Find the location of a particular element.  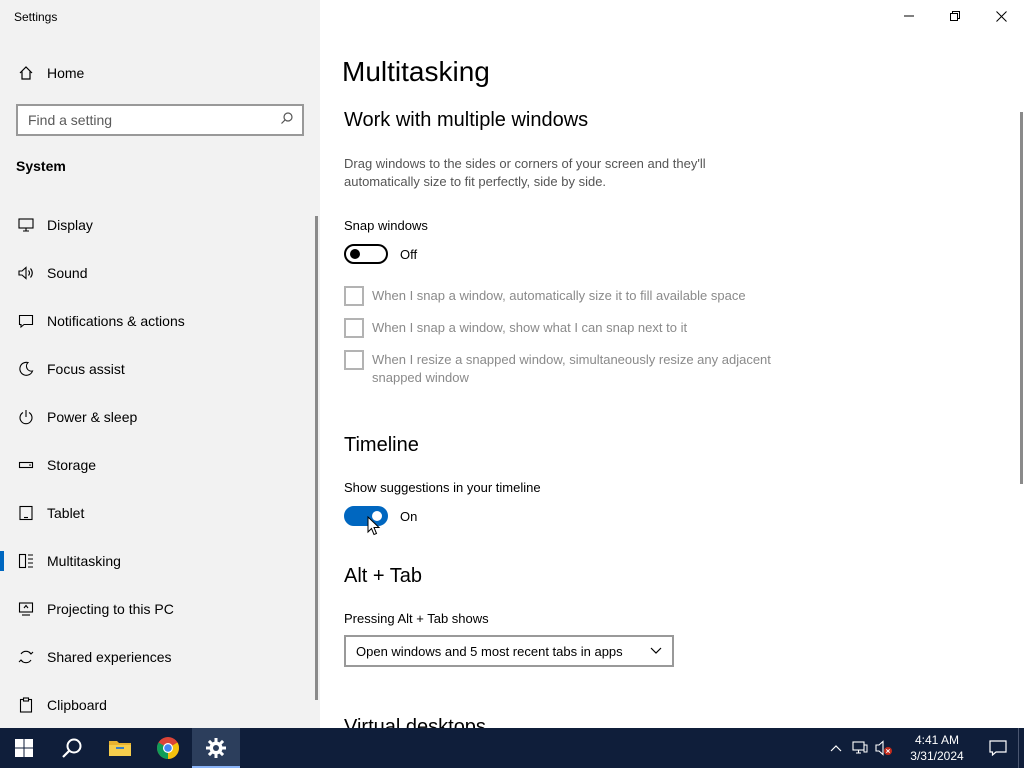

close-button is located at coordinates (1001, 16).